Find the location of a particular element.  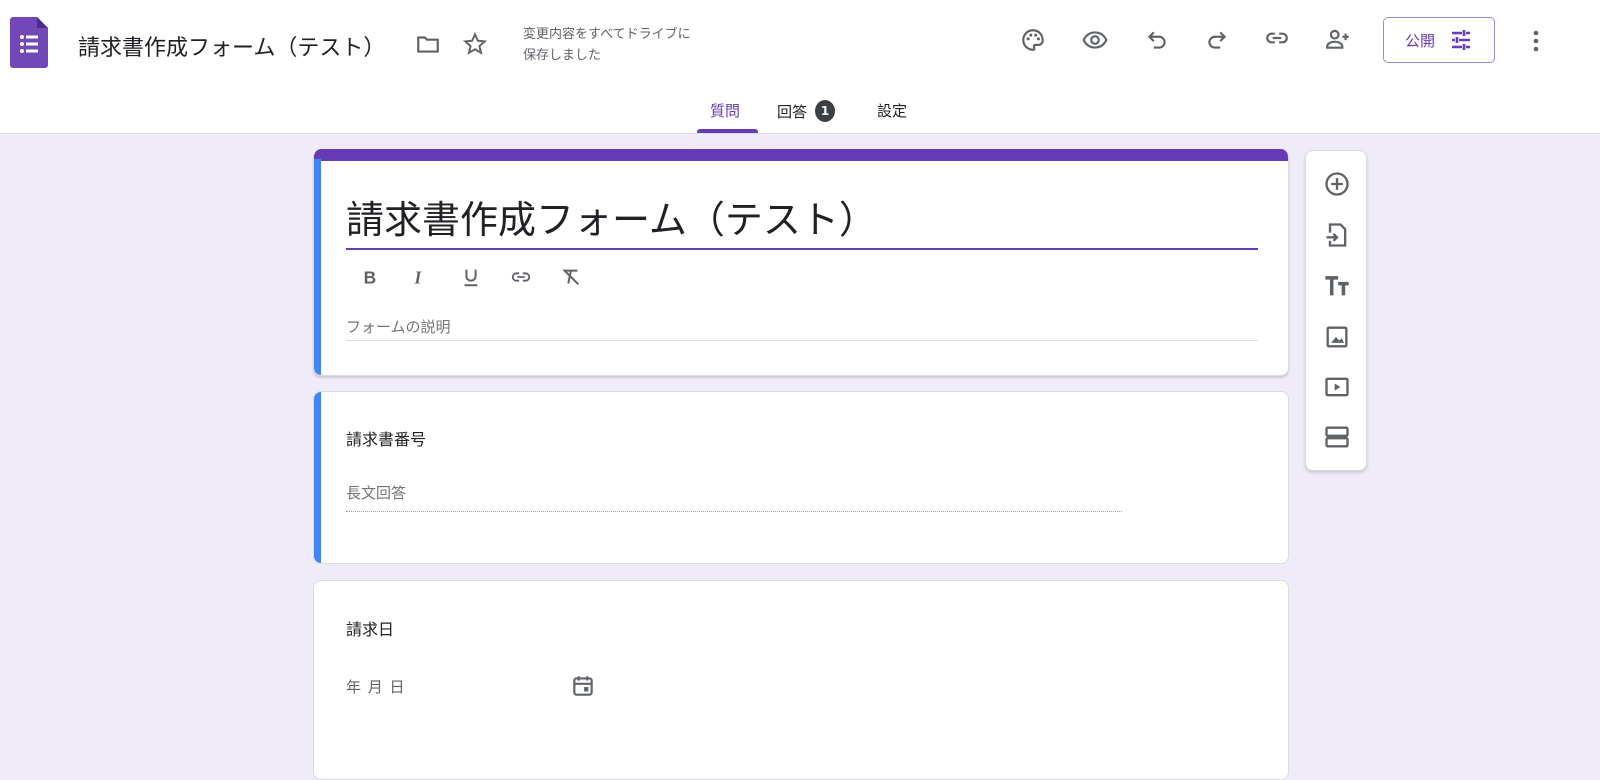

add-question-icon is located at coordinates (1337, 184).